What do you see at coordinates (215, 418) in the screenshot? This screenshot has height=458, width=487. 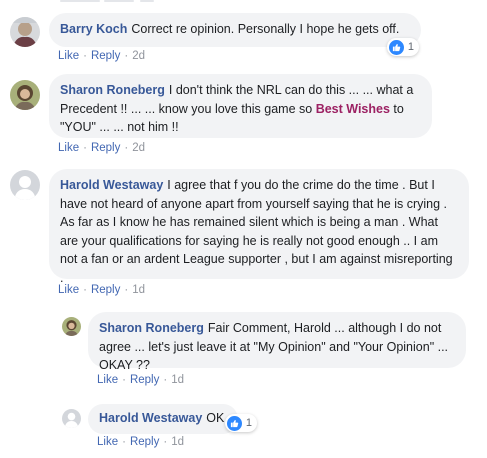 I see `comment-text: OK` at bounding box center [215, 418].